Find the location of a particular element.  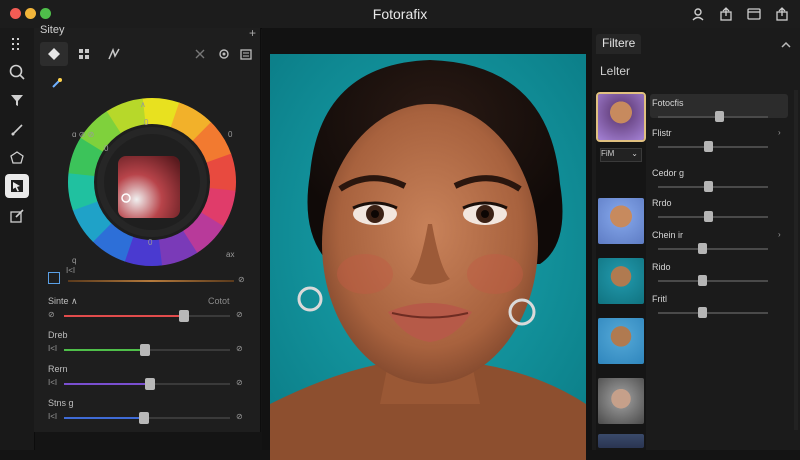

picker-right-mini: ⊘ is located at coordinates (241, 279).